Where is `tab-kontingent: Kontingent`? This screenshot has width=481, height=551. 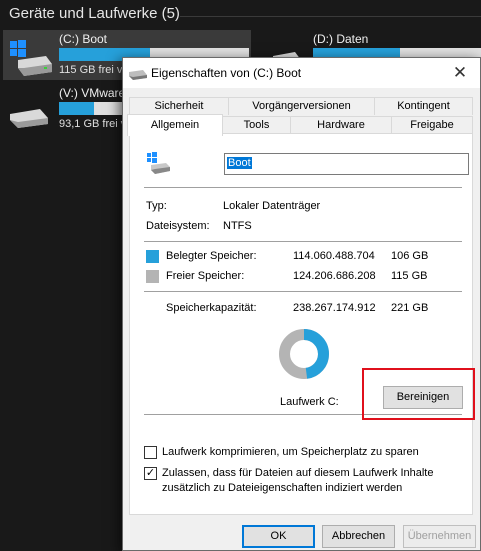 tab-kontingent: Kontingent is located at coordinates (423, 106).